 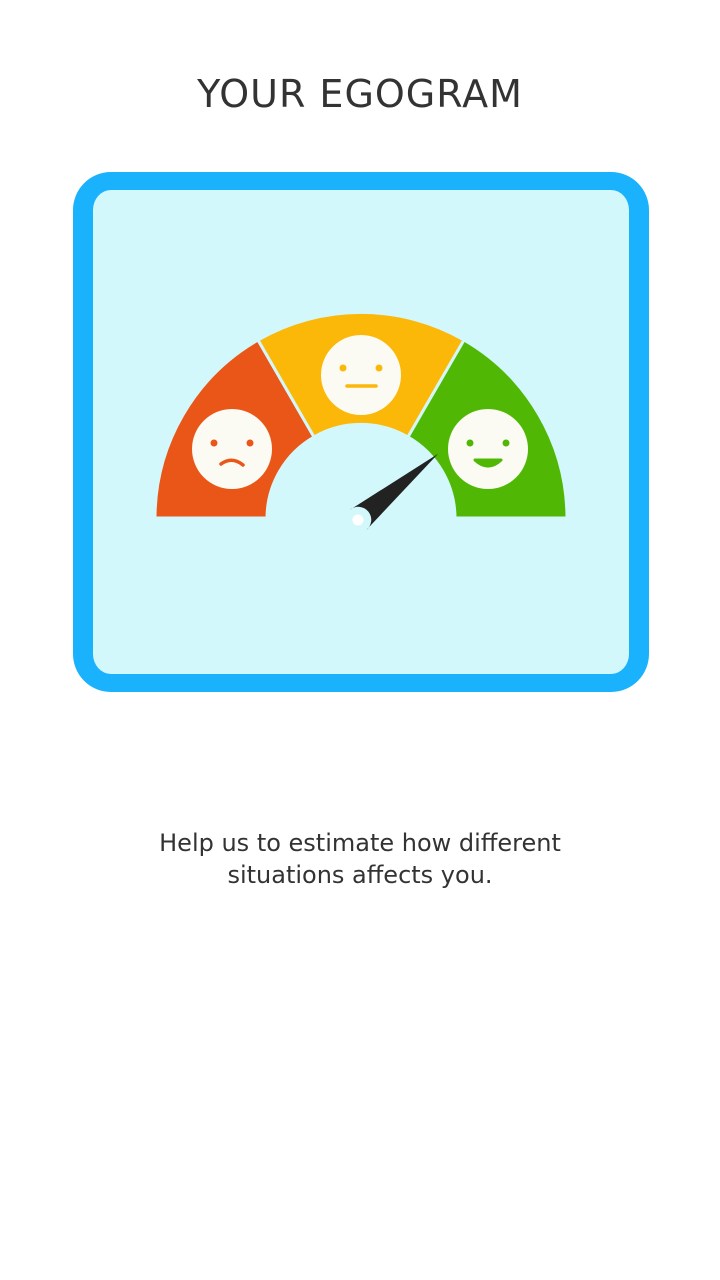 I want to click on happy-face-icon, so click(x=488, y=449).